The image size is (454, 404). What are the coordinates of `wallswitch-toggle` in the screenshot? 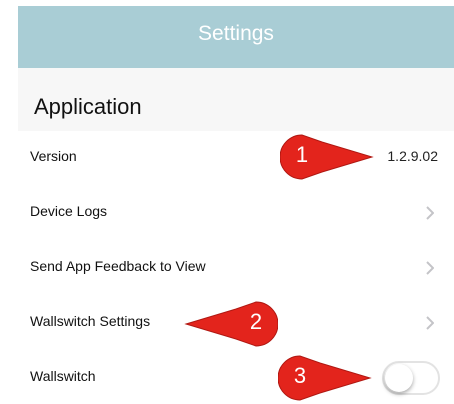 It's located at (411, 378).